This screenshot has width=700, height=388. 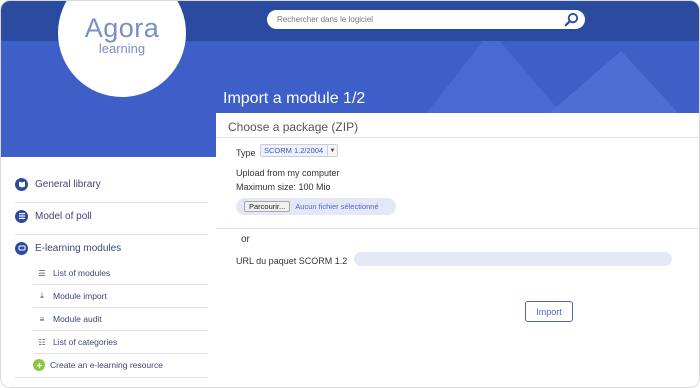 I want to click on sidebar-subitem-list-of-modules: ☰ List of modules, so click(x=73, y=273).